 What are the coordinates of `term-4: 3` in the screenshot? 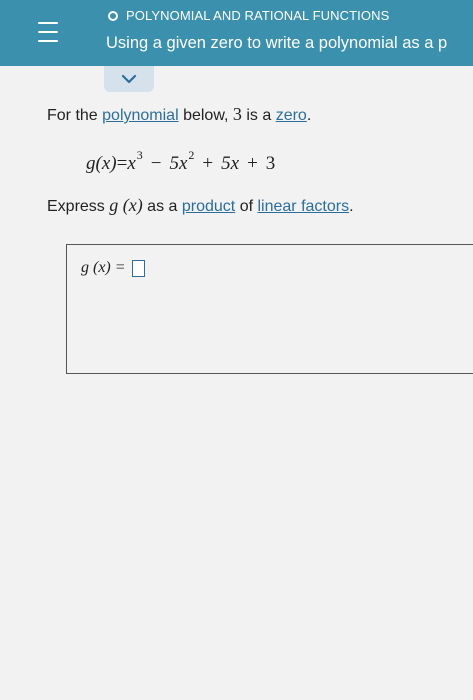 It's located at (270, 163).